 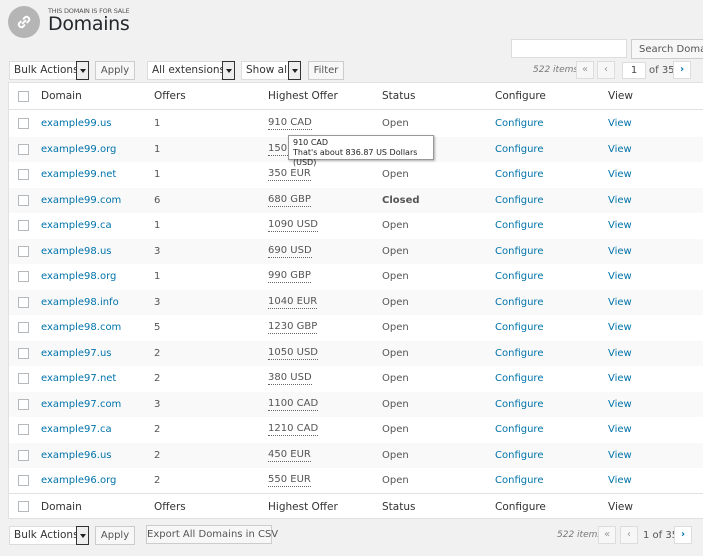 What do you see at coordinates (76, 353) in the screenshot?
I see `domain-link: example97.us` at bounding box center [76, 353].